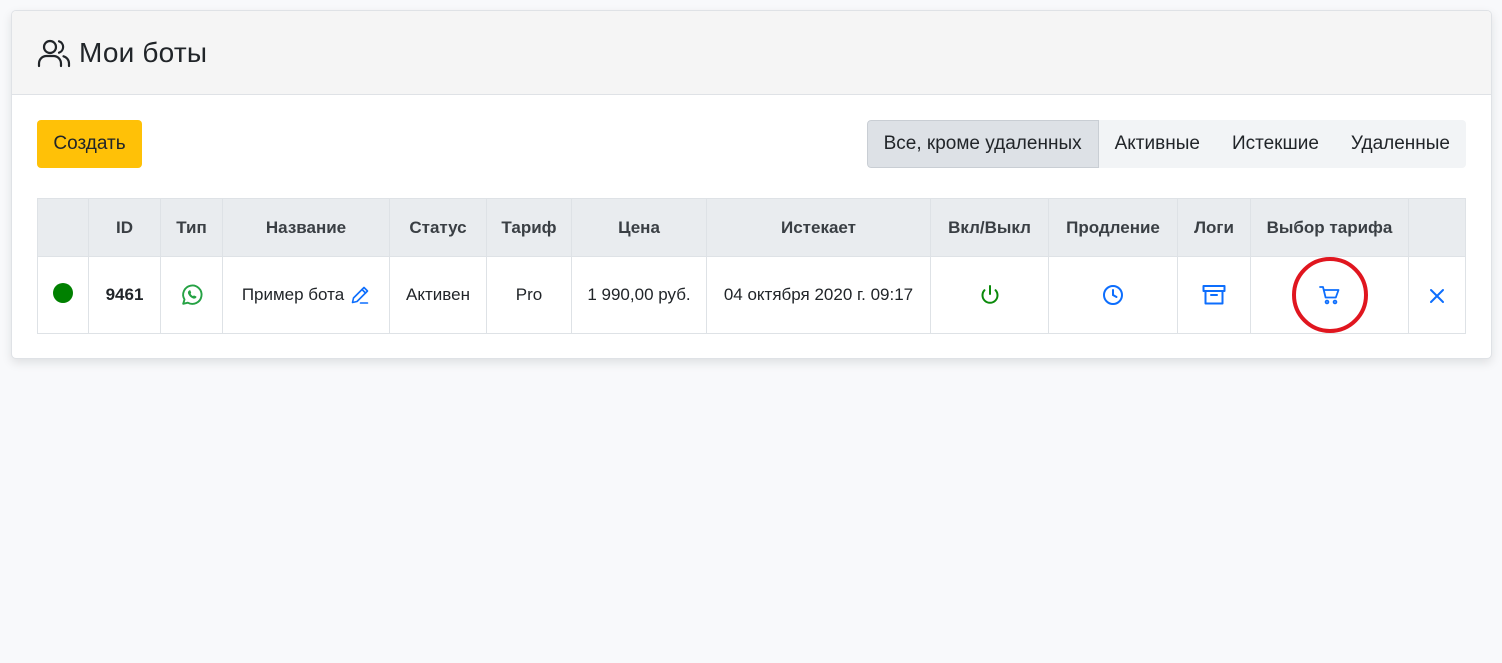 Image resolution: width=1502 pixels, height=663 pixels. I want to click on filter-deleted: Удаленные, so click(1400, 144).